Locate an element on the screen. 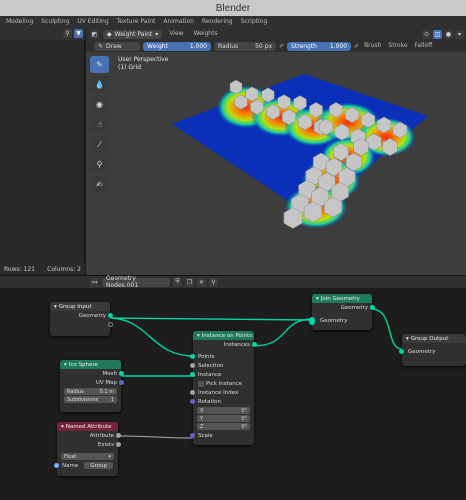  tab-texture-paint: Texture Paint is located at coordinates (136, 22).